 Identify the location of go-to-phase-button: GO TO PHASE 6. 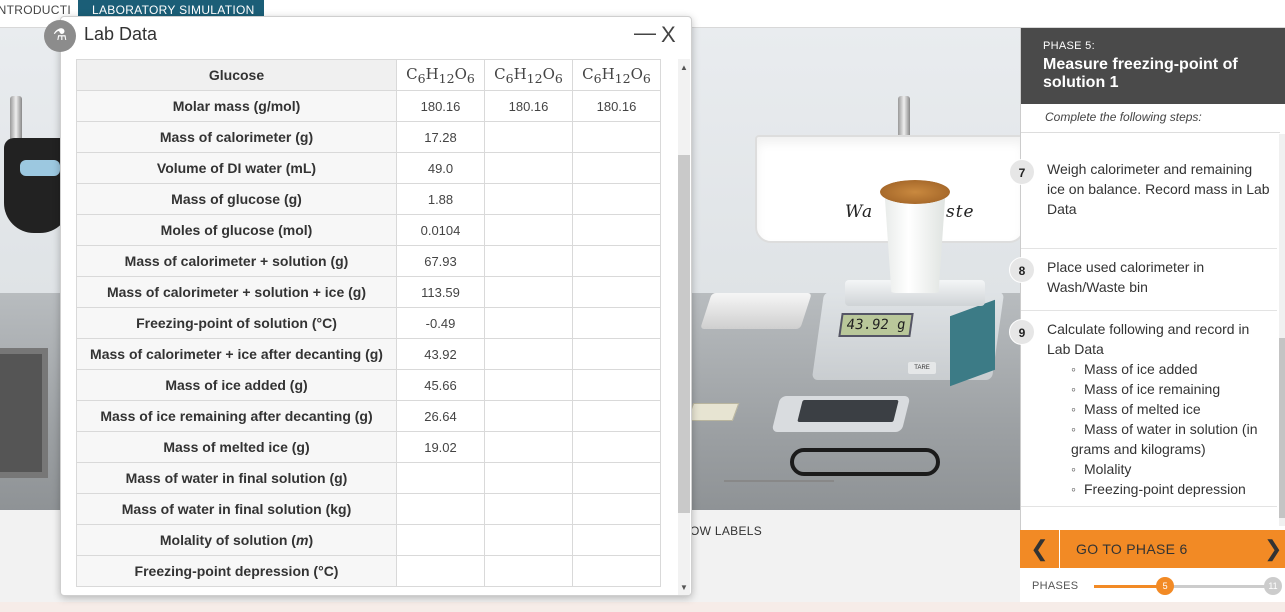
(1132, 549).